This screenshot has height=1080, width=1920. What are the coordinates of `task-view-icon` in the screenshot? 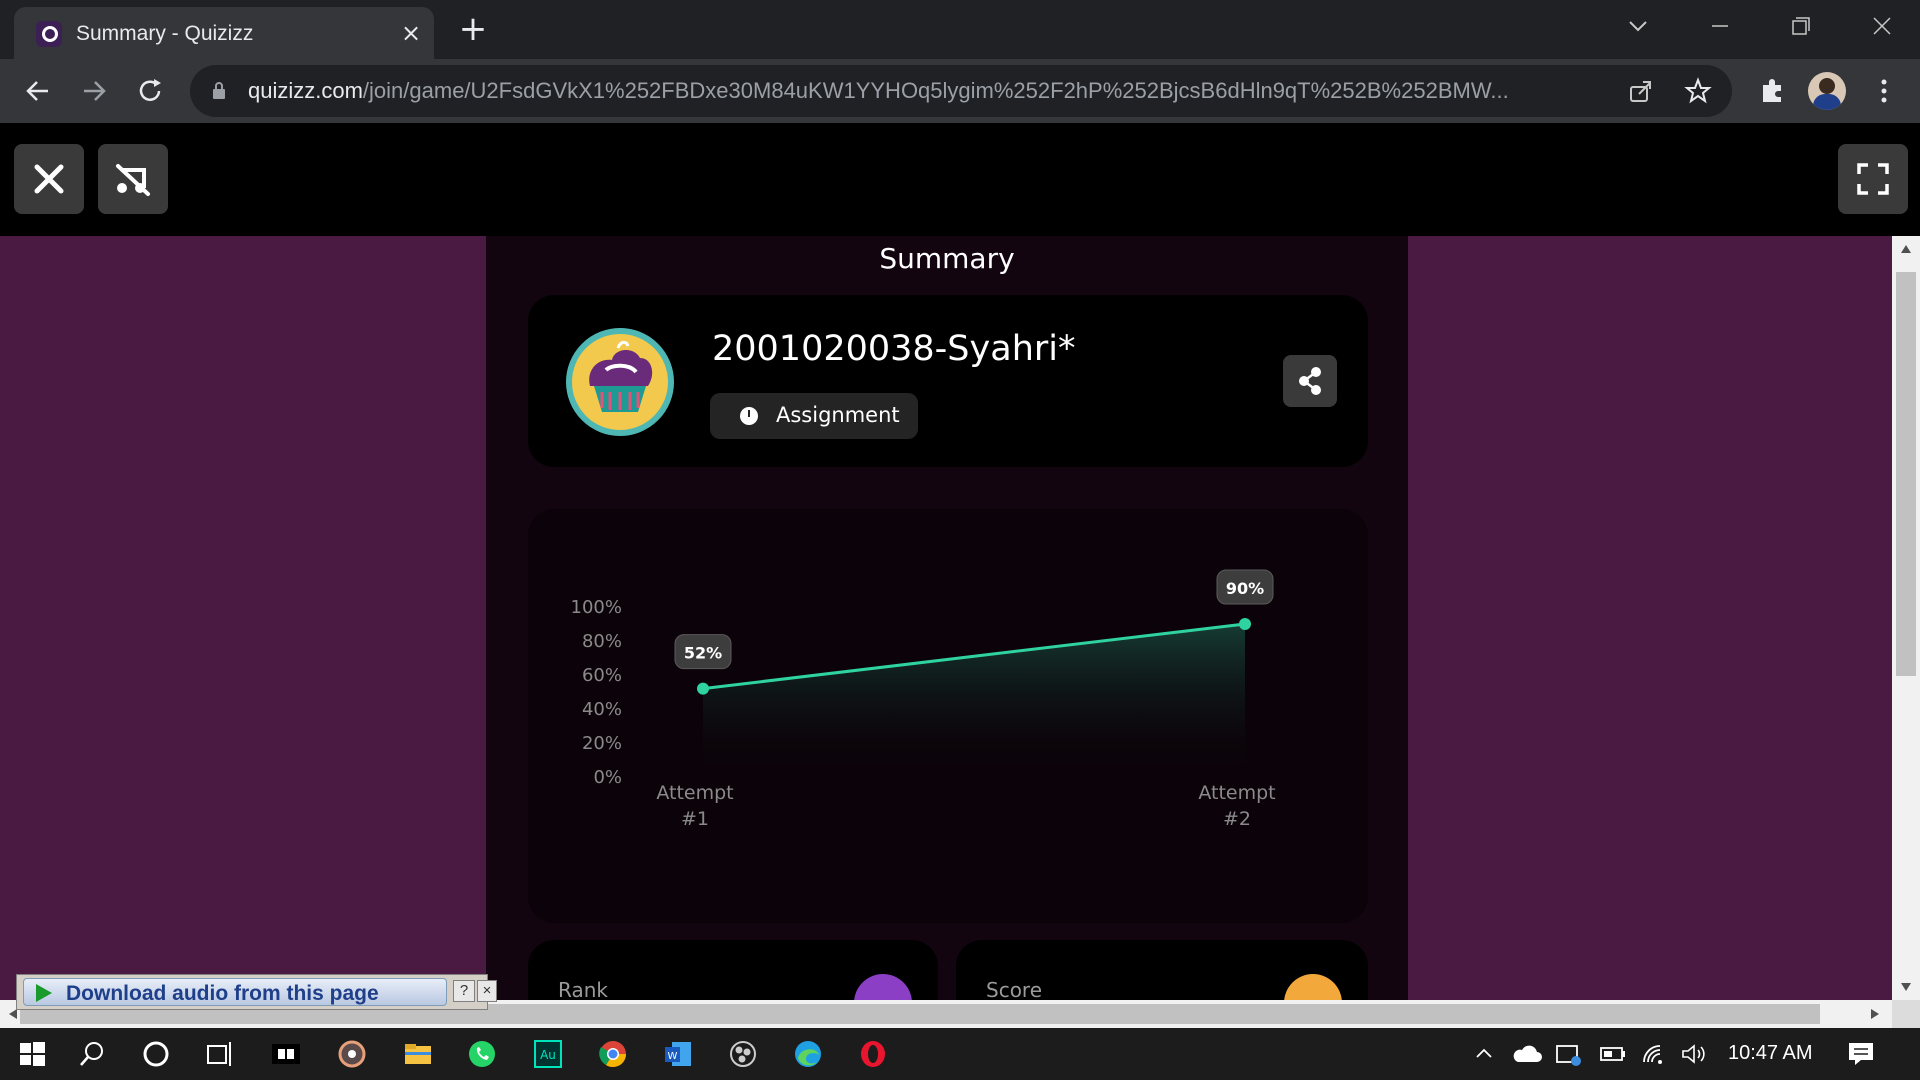 It's located at (220, 1054).